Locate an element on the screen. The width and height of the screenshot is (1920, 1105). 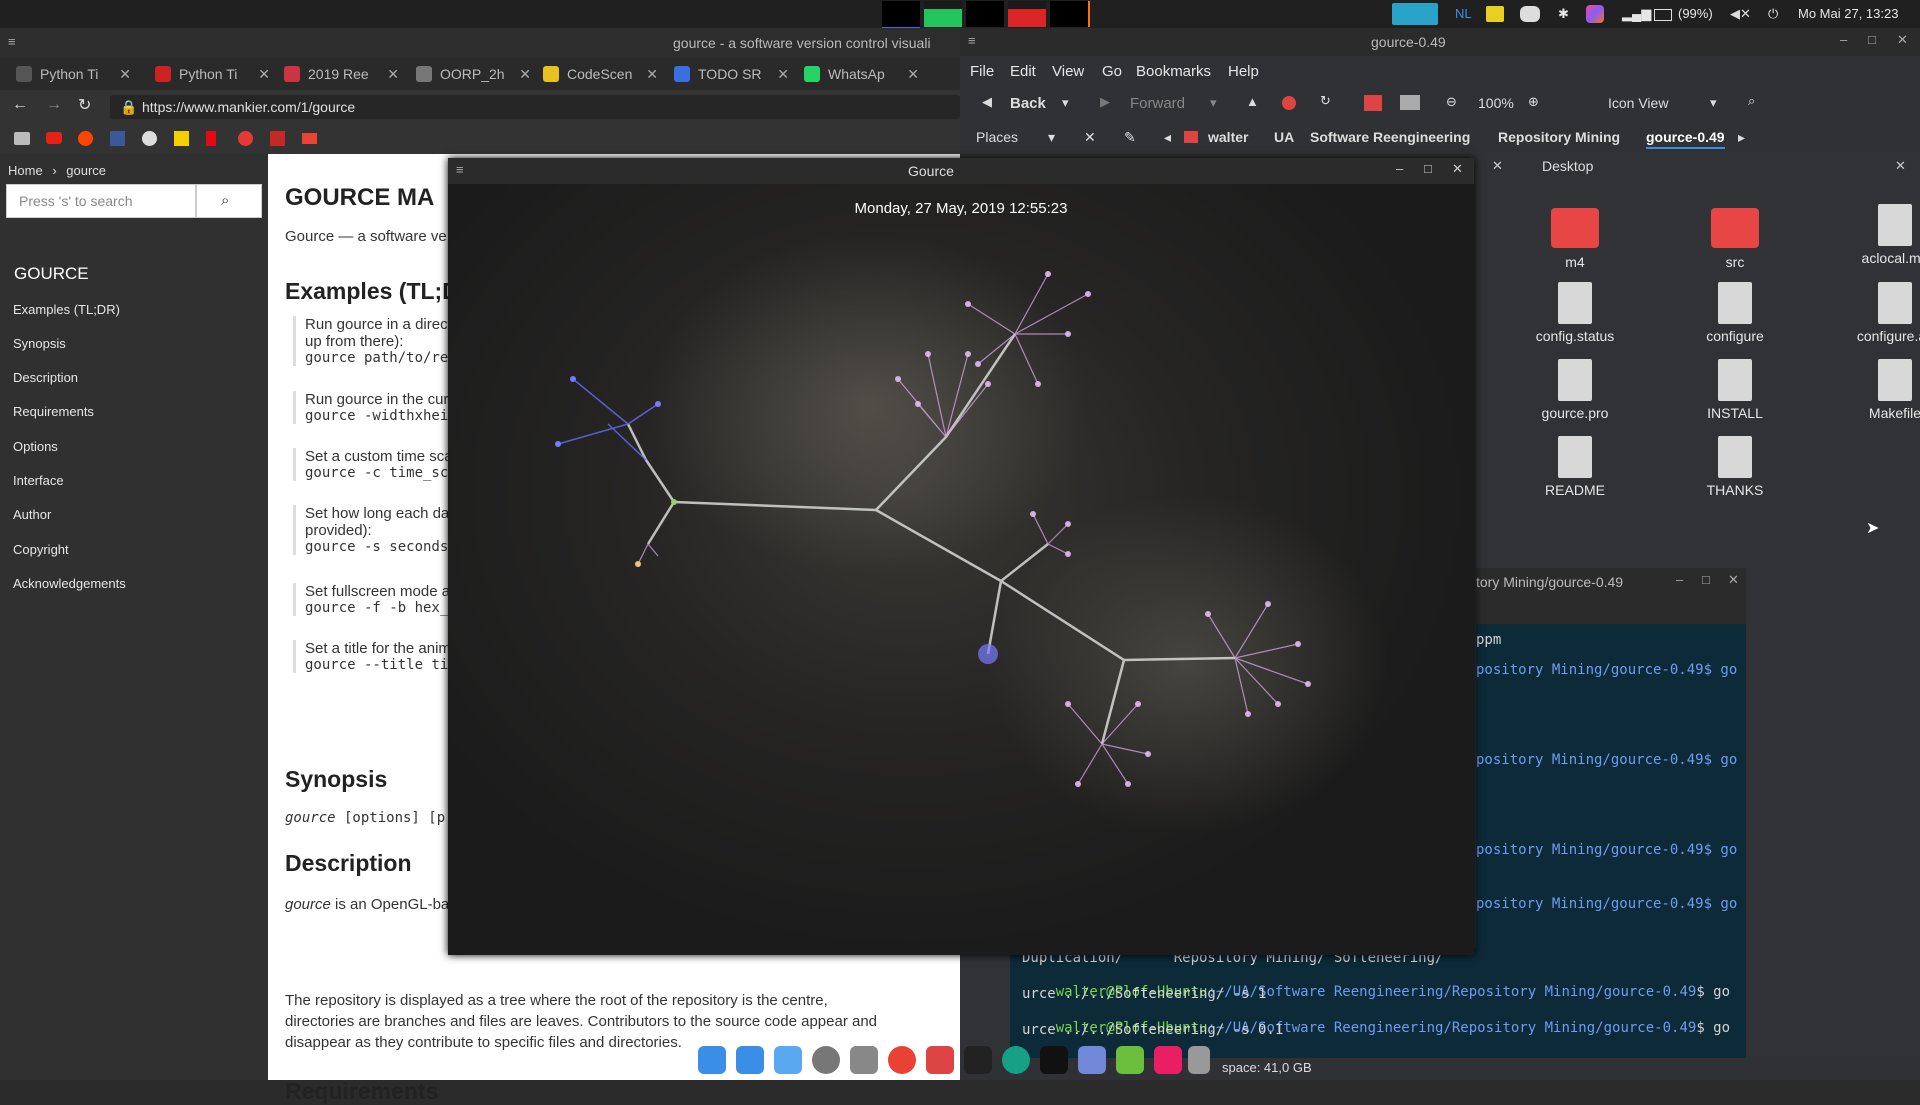
zoom-out-icon: ⊖ is located at coordinates (1451, 102).